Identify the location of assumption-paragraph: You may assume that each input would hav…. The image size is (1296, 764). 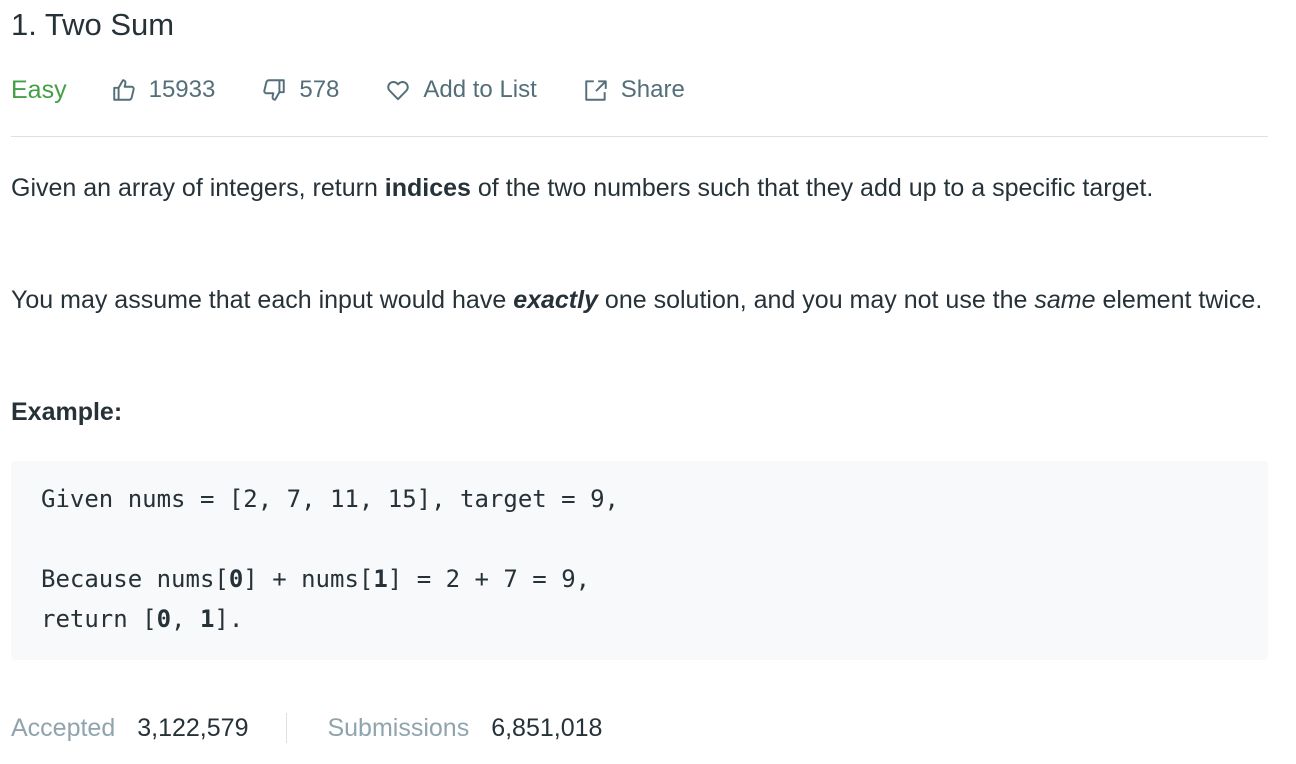
(637, 300).